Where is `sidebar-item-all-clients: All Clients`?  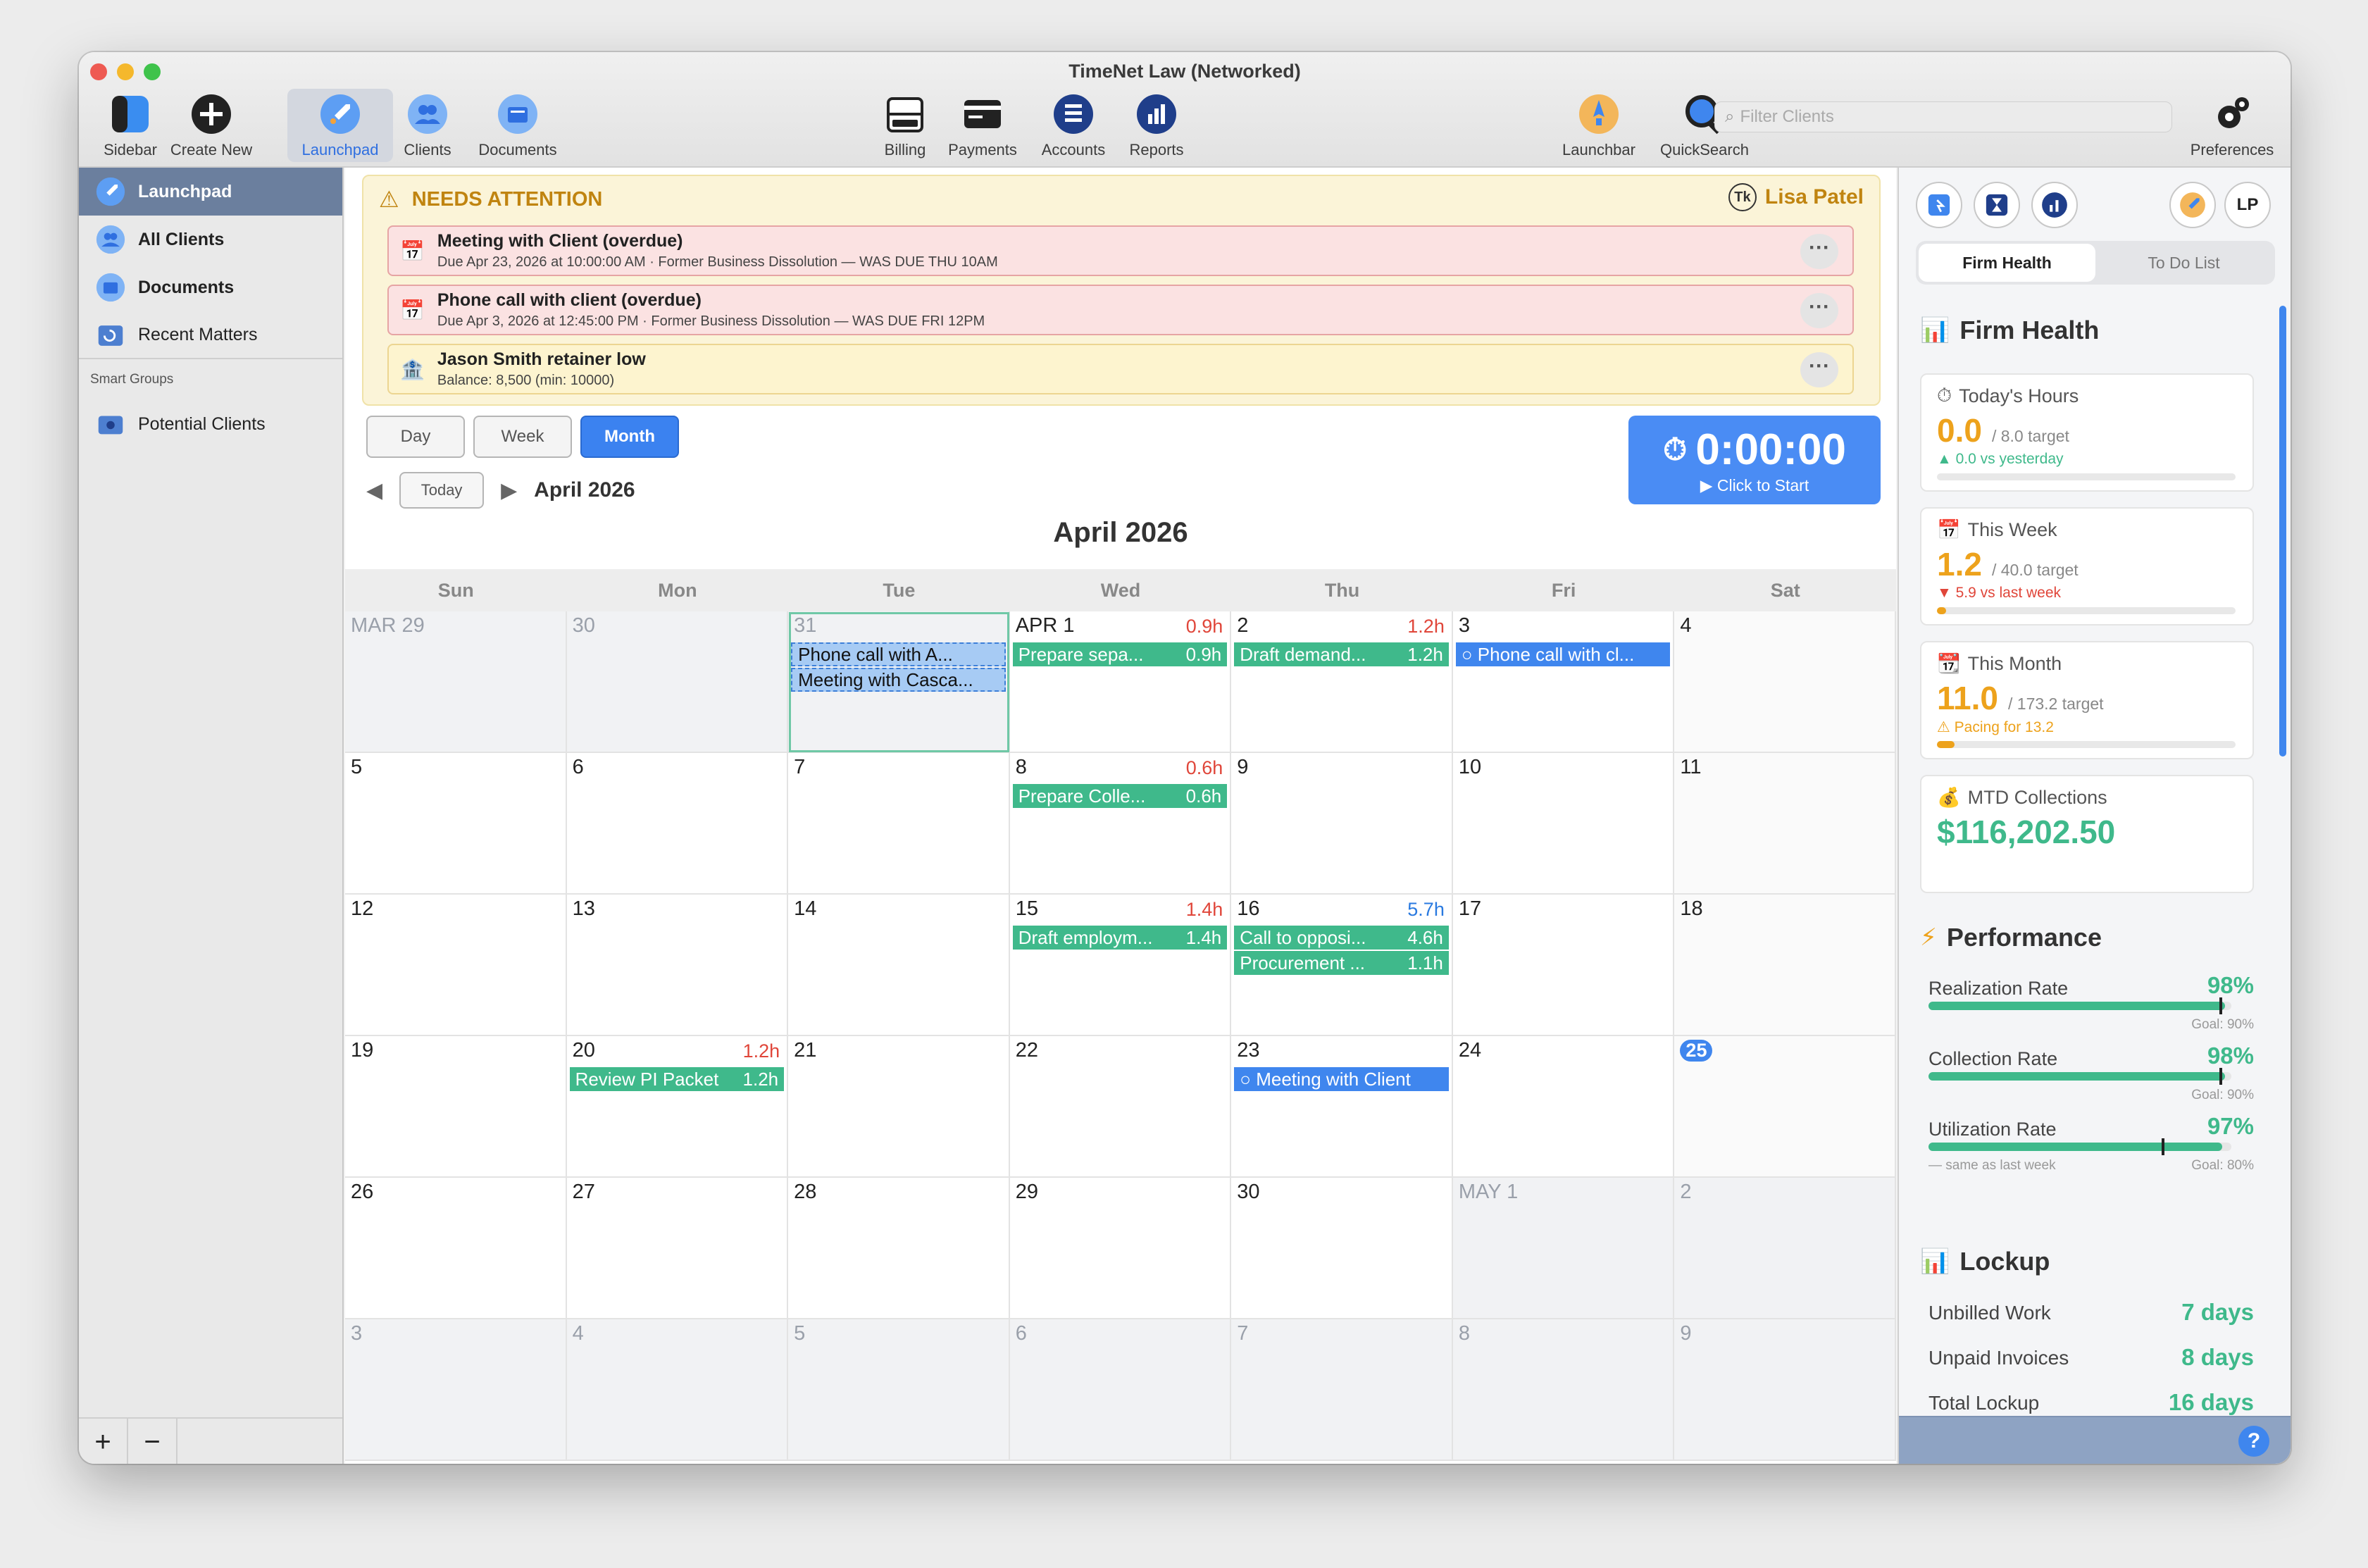 sidebar-item-all-clients: All Clients is located at coordinates (211, 239).